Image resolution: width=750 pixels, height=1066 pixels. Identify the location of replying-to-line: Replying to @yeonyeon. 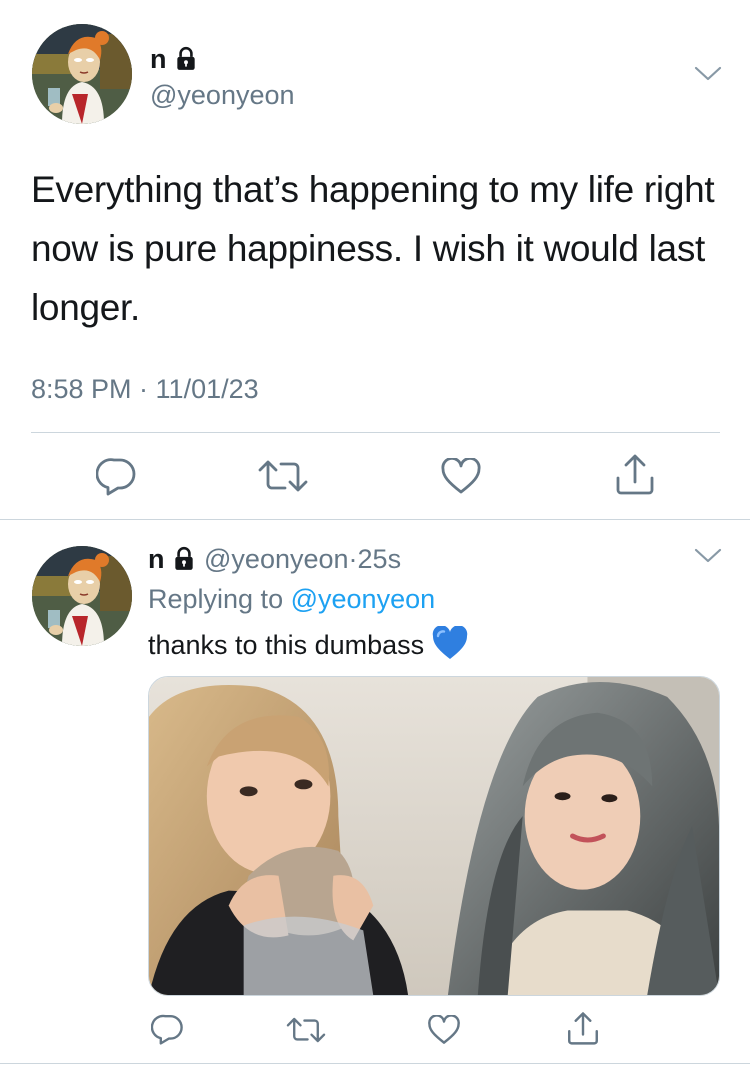
(291, 599).